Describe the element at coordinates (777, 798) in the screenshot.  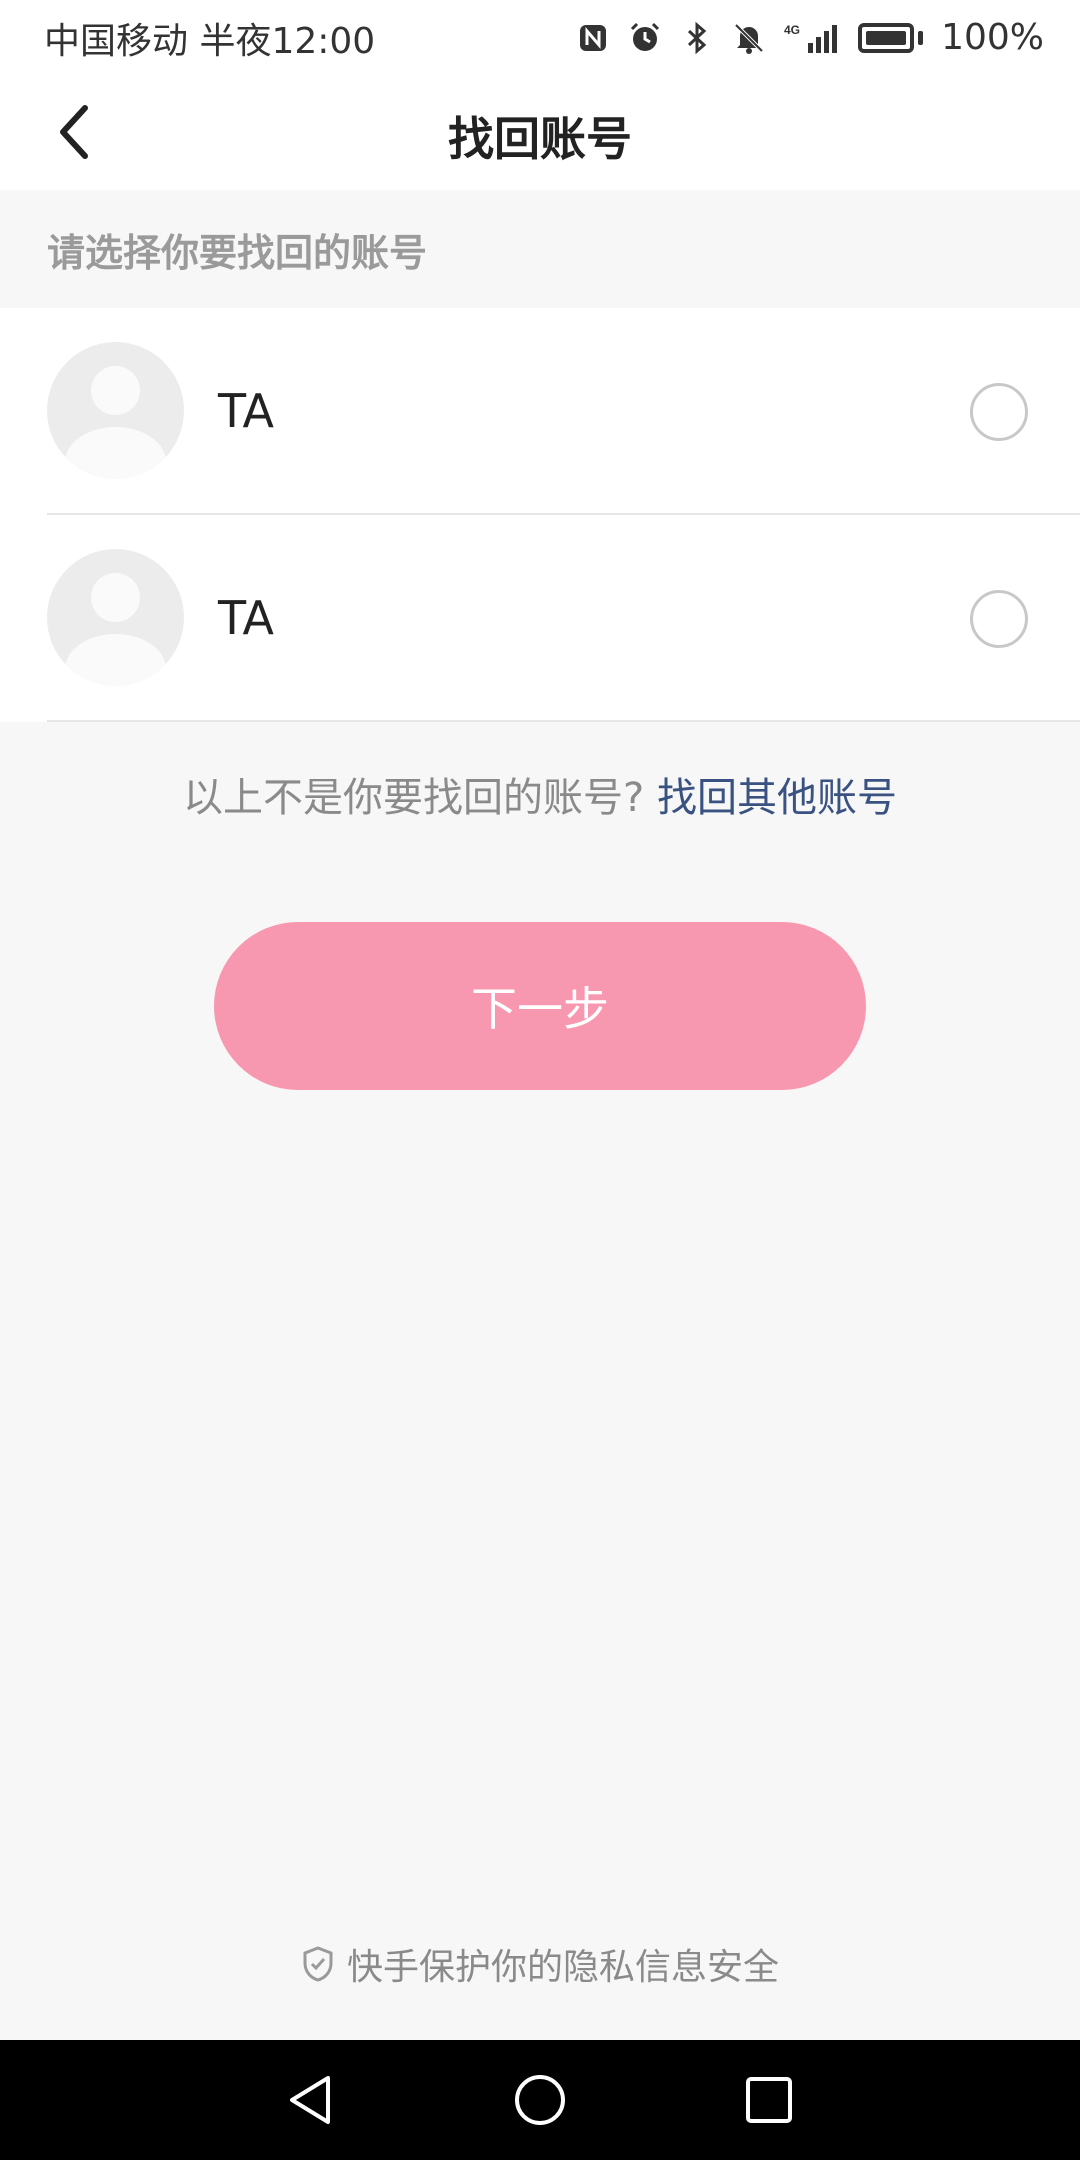
I see `recover-other-account-link: 找回其他账号` at that location.